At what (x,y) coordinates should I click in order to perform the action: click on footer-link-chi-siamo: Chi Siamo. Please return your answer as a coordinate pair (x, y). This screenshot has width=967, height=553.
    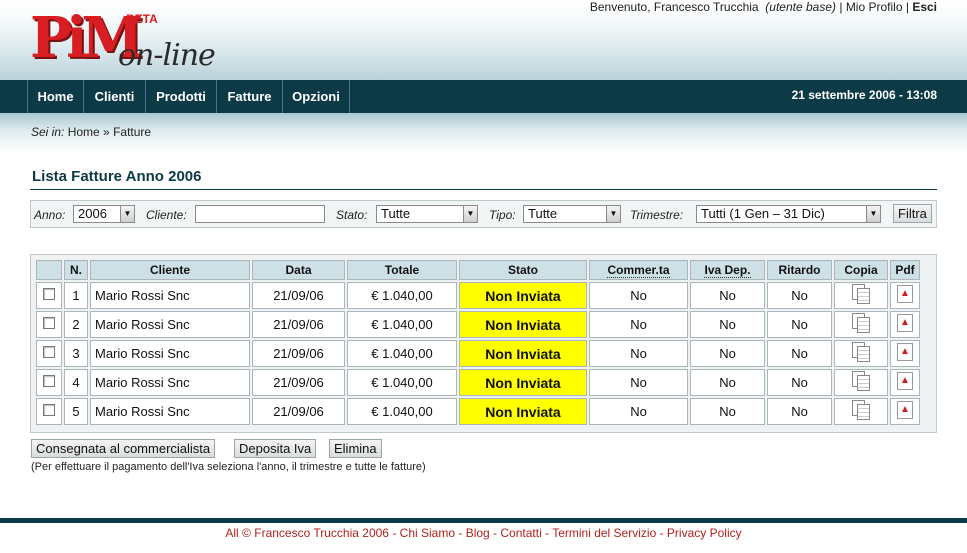
    Looking at the image, I should click on (427, 533).